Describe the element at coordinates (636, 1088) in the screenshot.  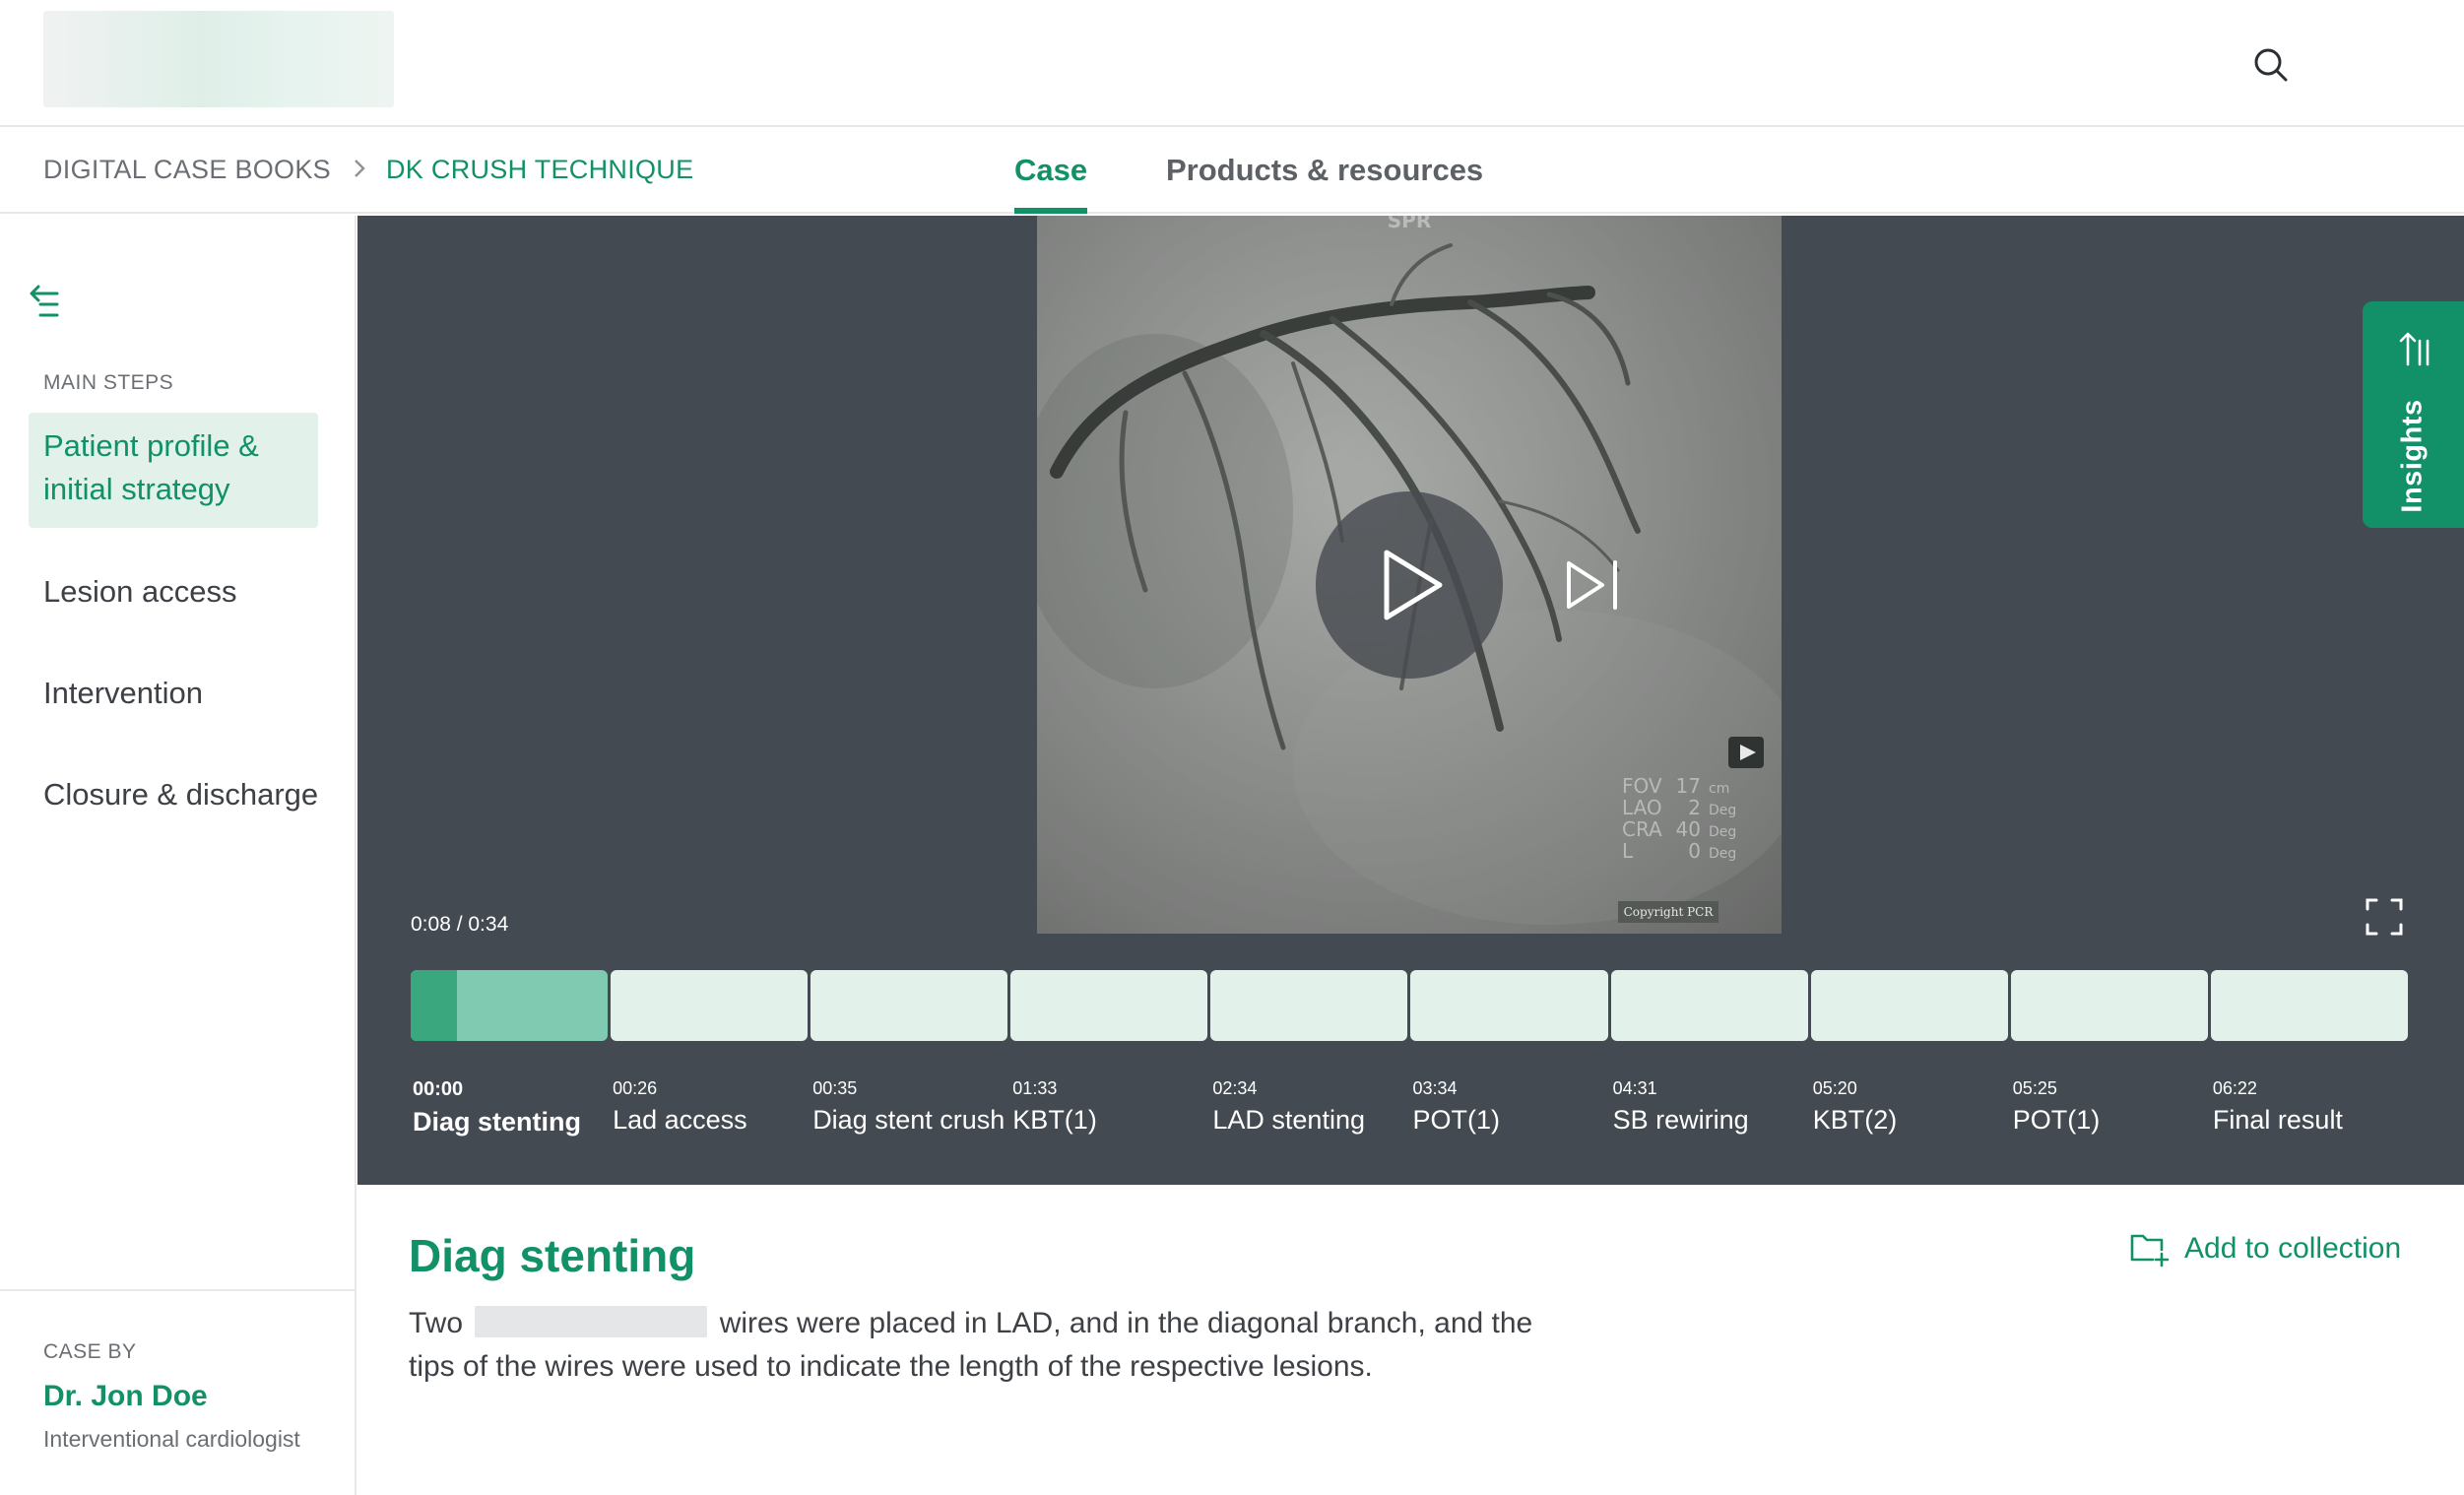
I see `chapter-timestamp: 00:26` at that location.